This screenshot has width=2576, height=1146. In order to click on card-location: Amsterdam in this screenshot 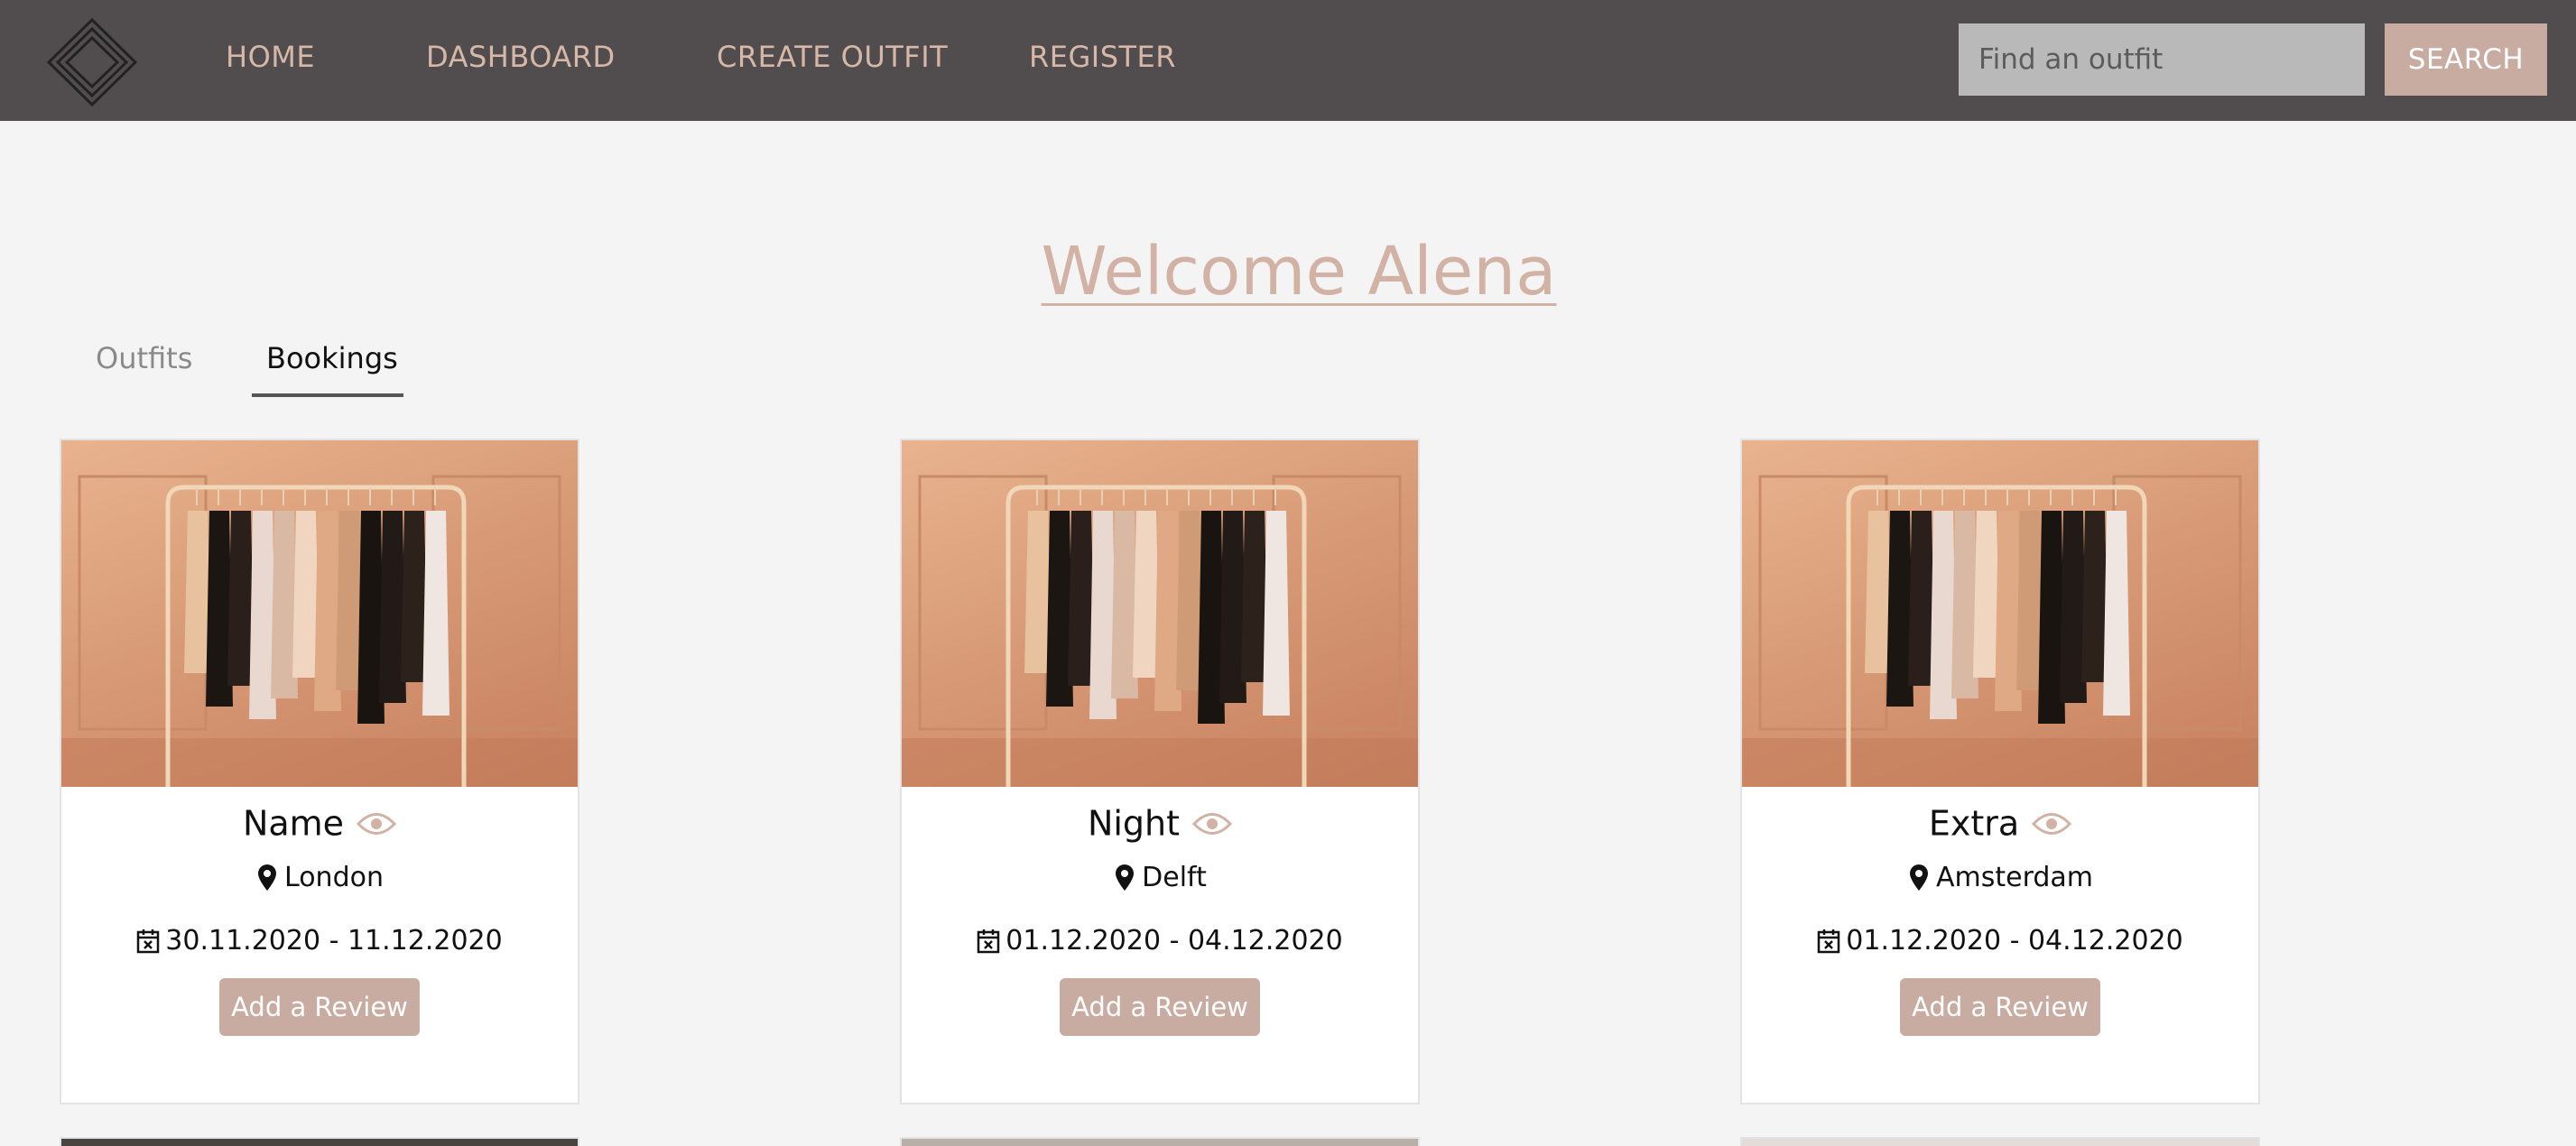, I will do `click(2000, 877)`.